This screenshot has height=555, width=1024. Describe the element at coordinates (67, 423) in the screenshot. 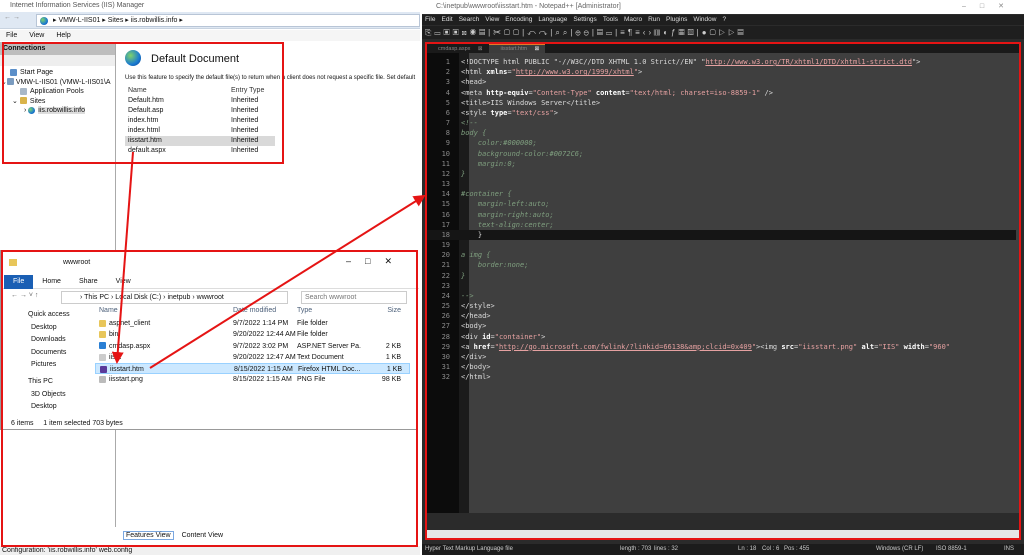

I see `status-bar: 6 items 1 item selected 703 bytes` at that location.